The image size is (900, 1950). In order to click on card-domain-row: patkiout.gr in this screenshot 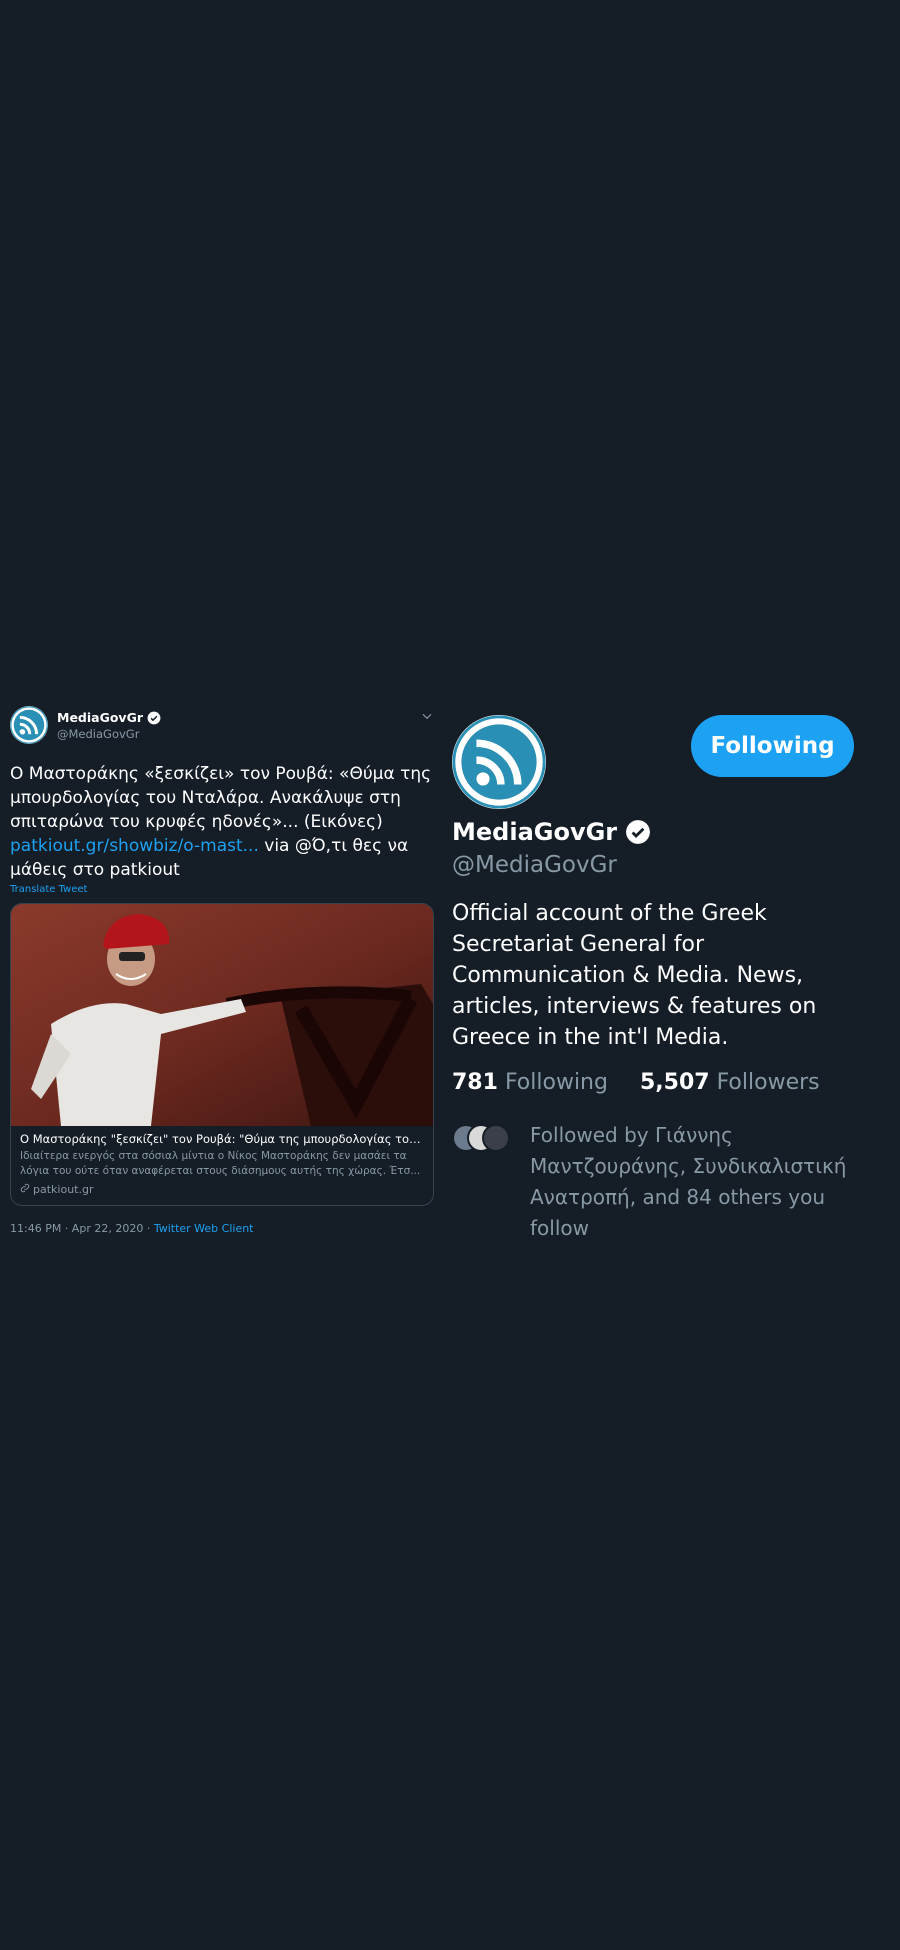, I will do `click(222, 1189)`.